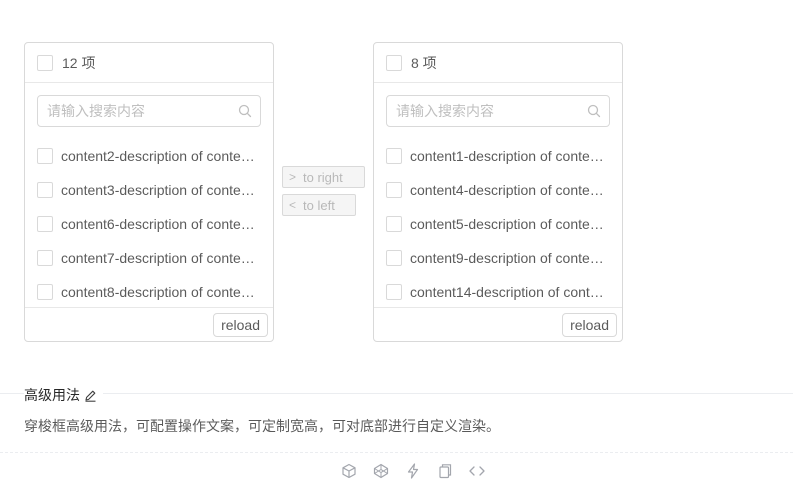 The image size is (793, 492). What do you see at coordinates (498, 63) in the screenshot?
I see `list-header: 8 项` at bounding box center [498, 63].